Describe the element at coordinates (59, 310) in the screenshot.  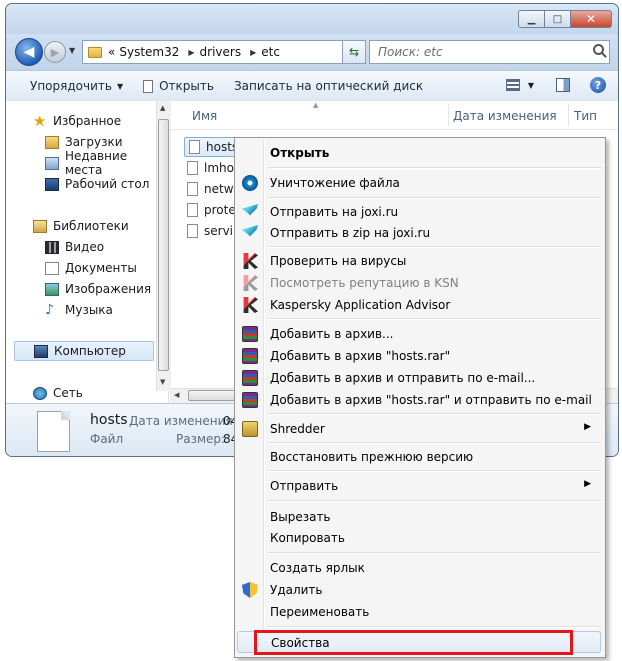
I see `nav-music: ♪ Музыка` at that location.